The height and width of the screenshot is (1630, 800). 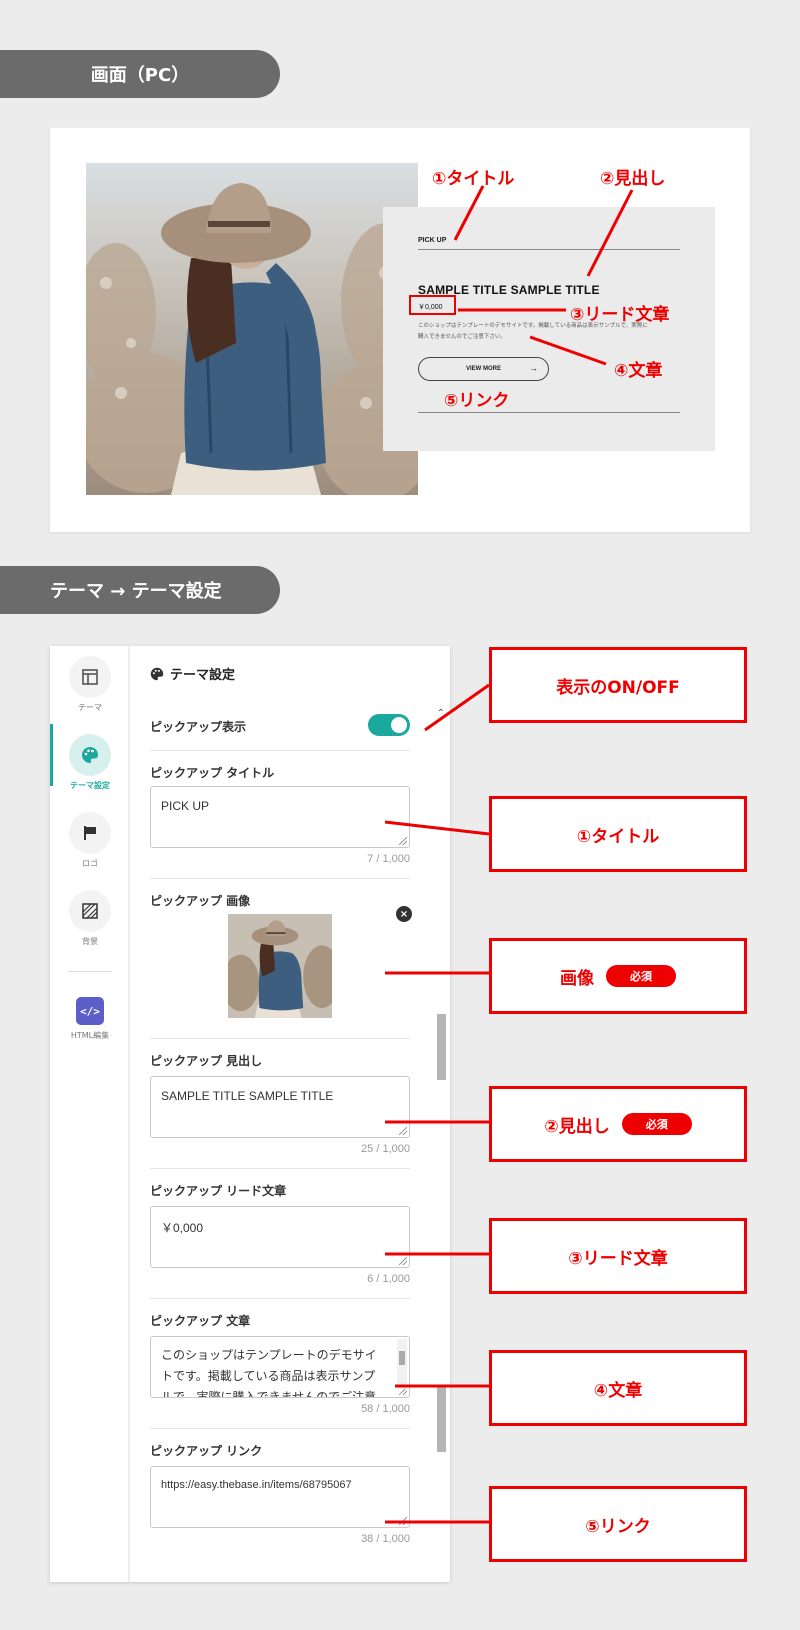 I want to click on view-more-label: VIEW MORE, so click(x=483, y=369).